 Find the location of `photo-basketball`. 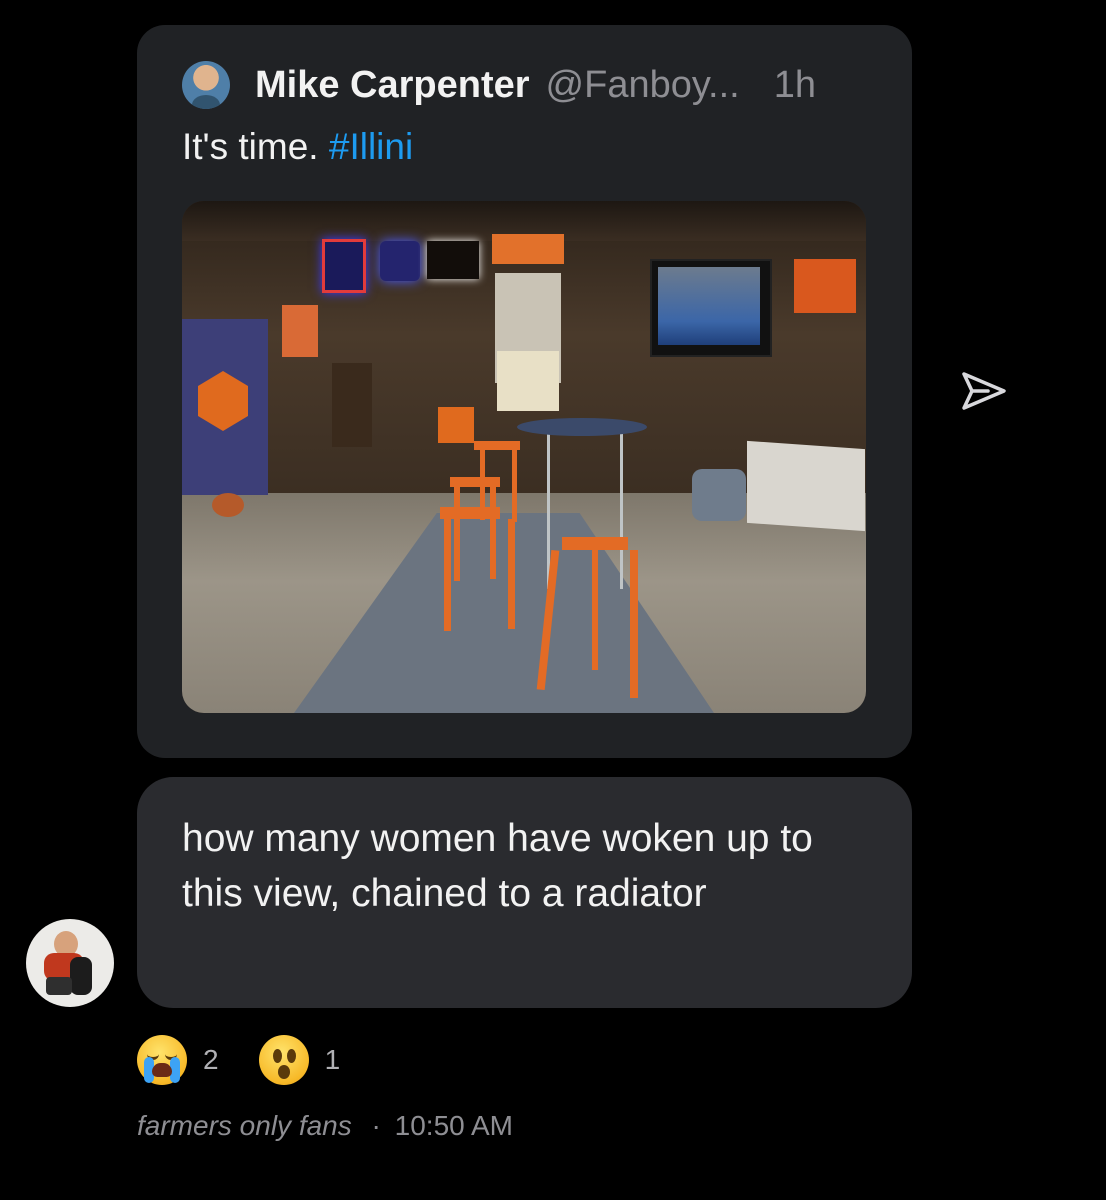

photo-basketball is located at coordinates (228, 505).